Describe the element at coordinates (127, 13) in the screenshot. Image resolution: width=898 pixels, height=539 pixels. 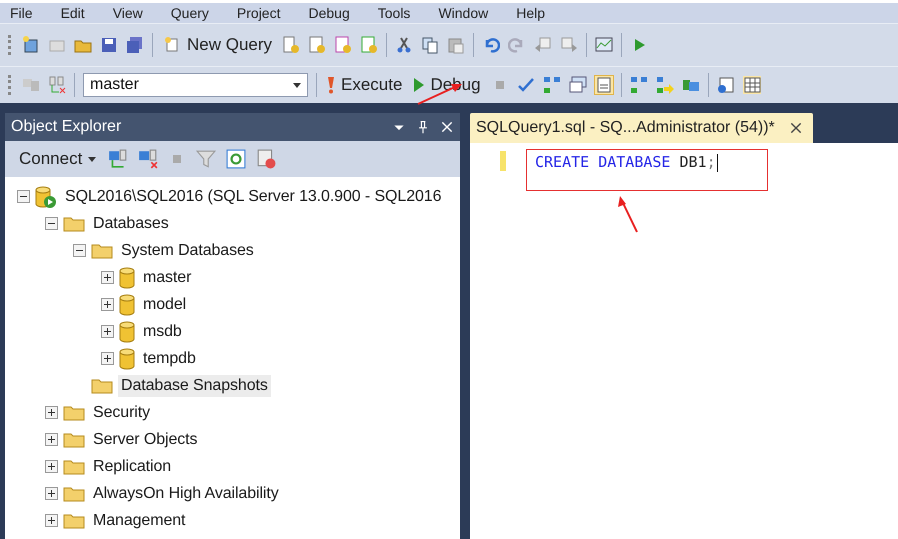
I see `menu-item: View` at that location.